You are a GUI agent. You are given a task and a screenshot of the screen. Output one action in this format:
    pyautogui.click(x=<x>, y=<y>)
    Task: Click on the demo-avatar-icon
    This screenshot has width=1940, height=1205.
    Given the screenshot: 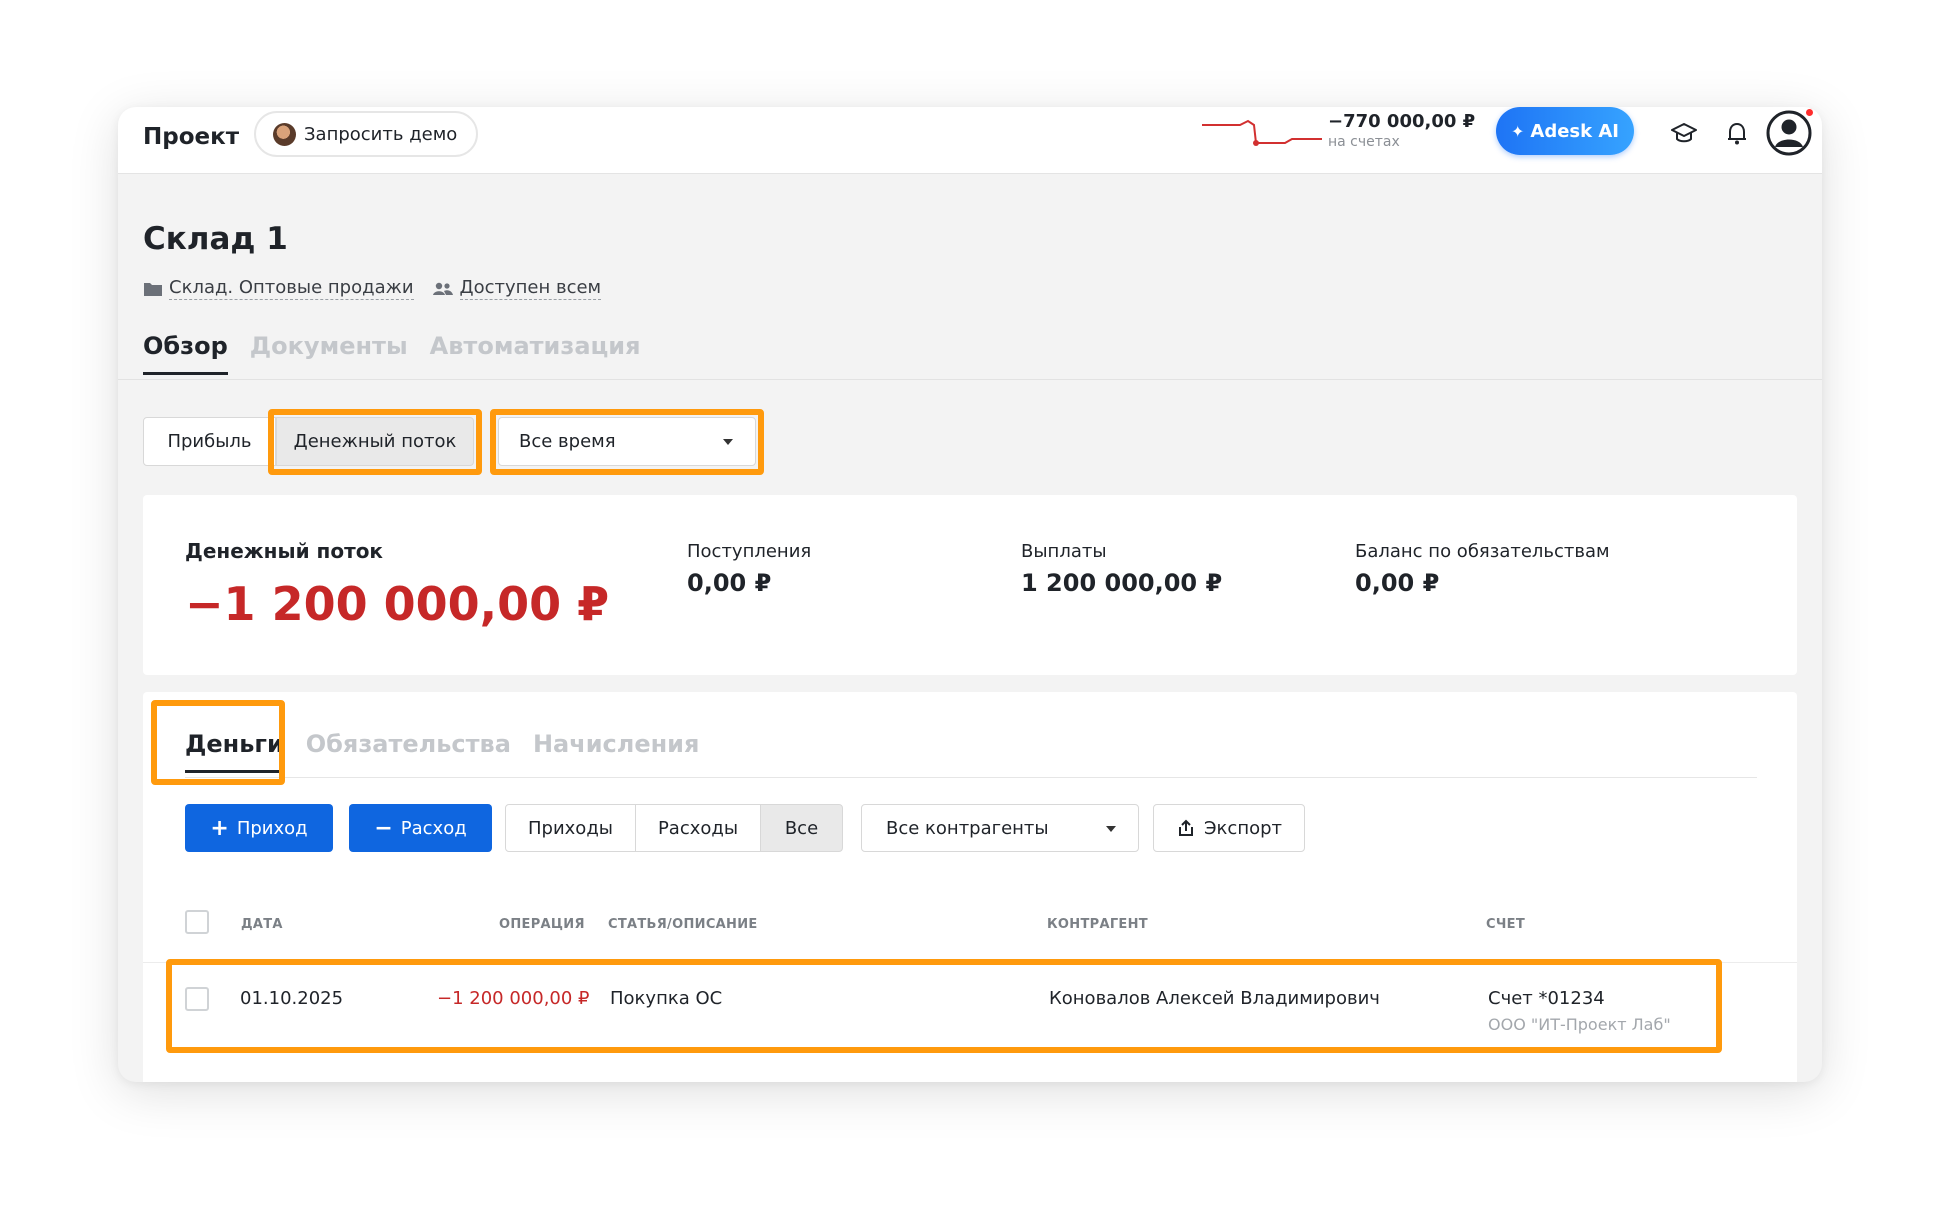 What is the action you would take?
    pyautogui.click(x=284, y=134)
    